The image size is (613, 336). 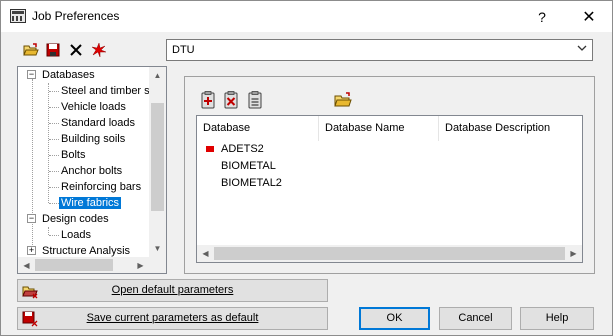 I want to click on tree-item-wire-fabrics: Wire fabrics, so click(x=90, y=203).